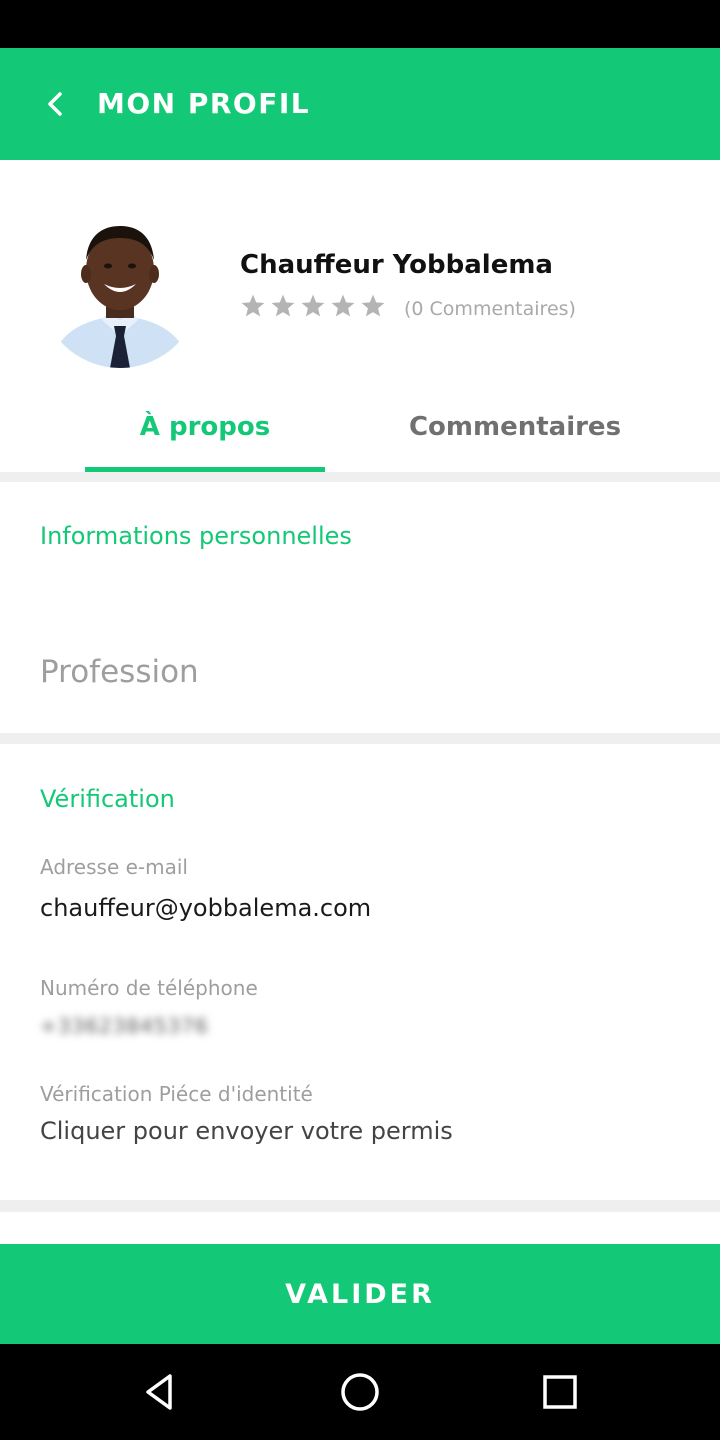 The width and height of the screenshot is (720, 1440). What do you see at coordinates (196, 536) in the screenshot?
I see `personal-info-title: Informations personnelles` at bounding box center [196, 536].